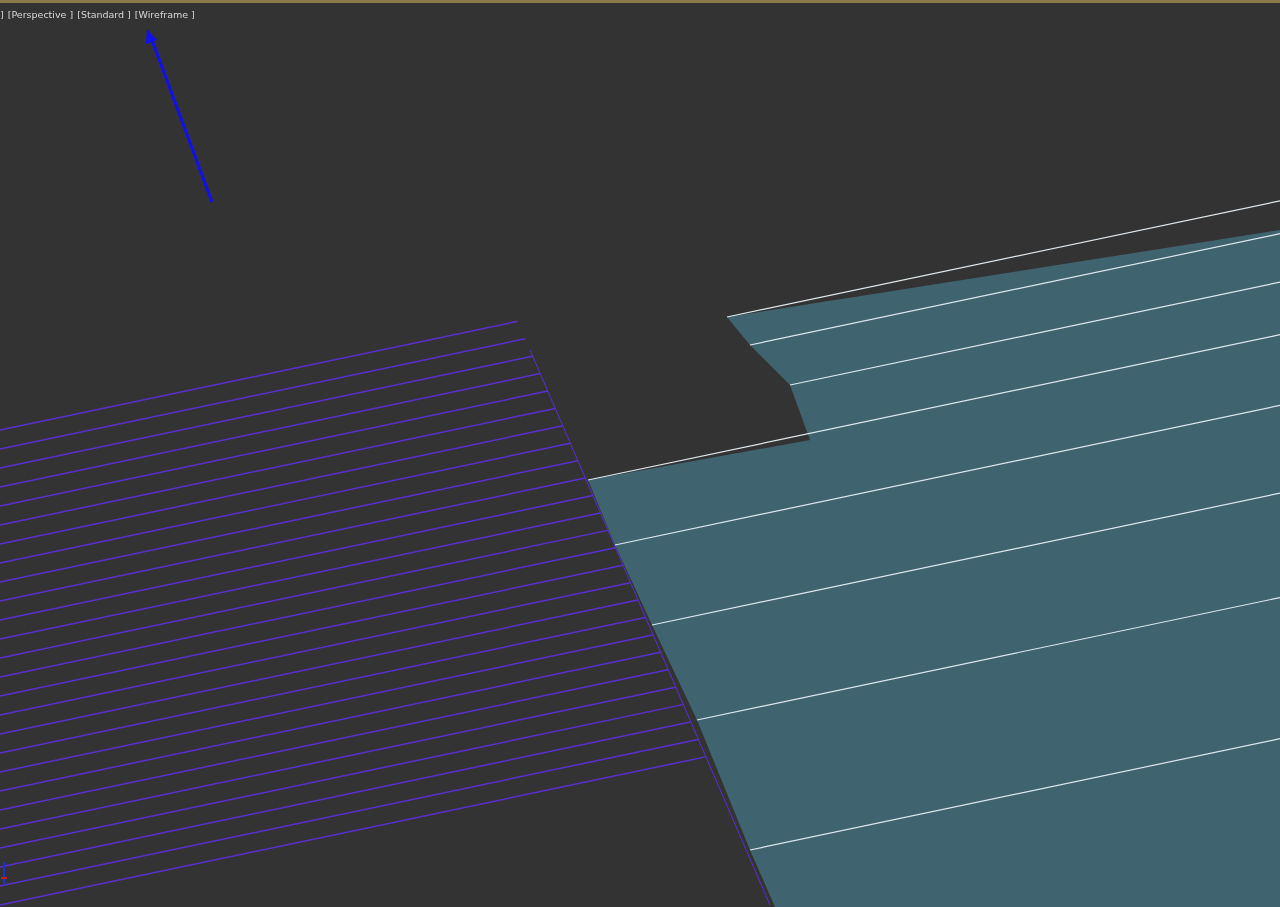 This screenshot has height=907, width=1280. What do you see at coordinates (104, 14) in the screenshot?
I see `viewport-label: [Standard ]` at bounding box center [104, 14].